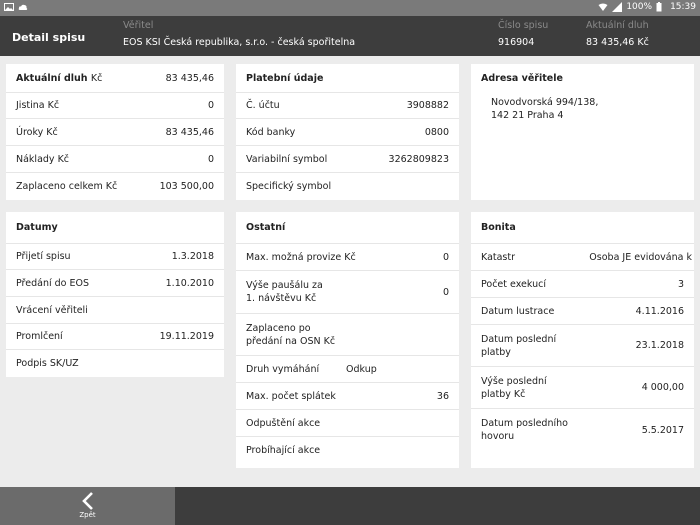 Image resolution: width=700 pixels, height=525 pixels. I want to click on cadastre-value: Osoba JE evidována k, so click(640, 257).